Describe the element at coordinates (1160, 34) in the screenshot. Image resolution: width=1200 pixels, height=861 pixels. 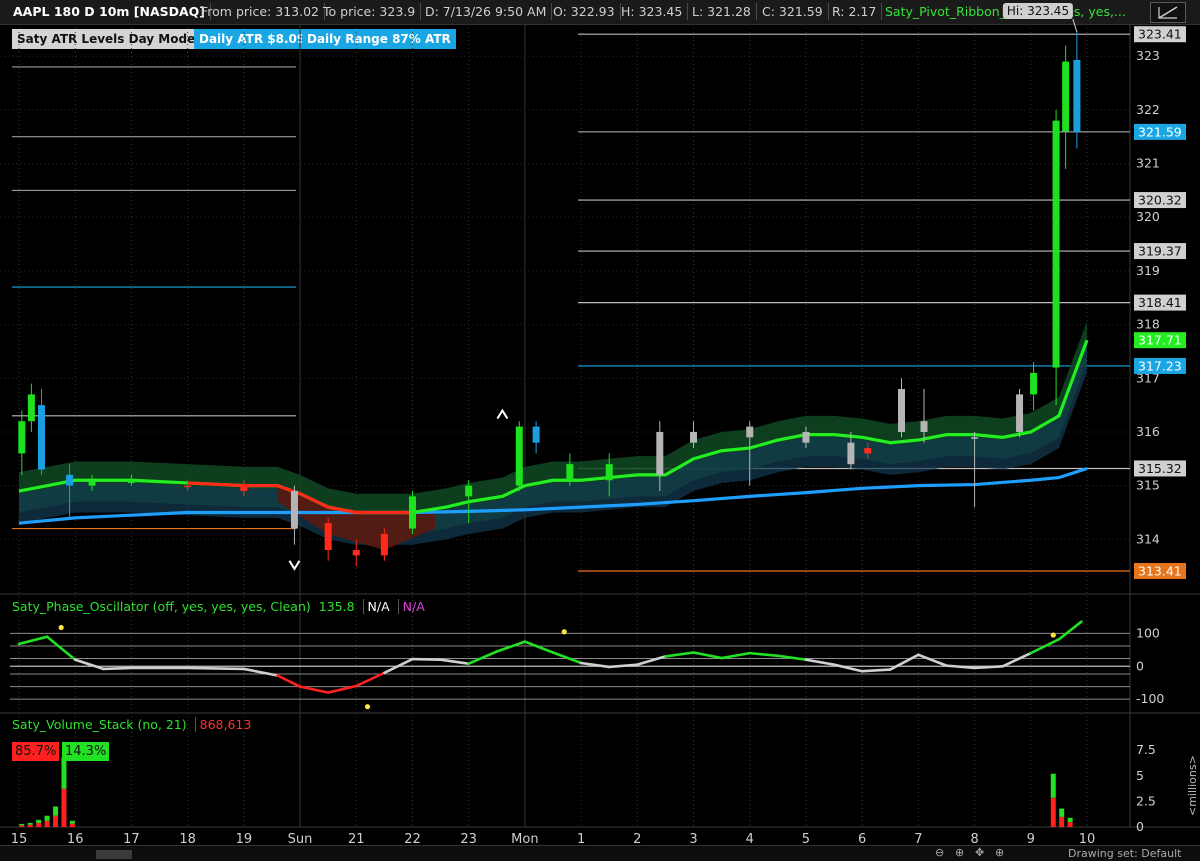
I see `price-badge-text: 323.41` at that location.